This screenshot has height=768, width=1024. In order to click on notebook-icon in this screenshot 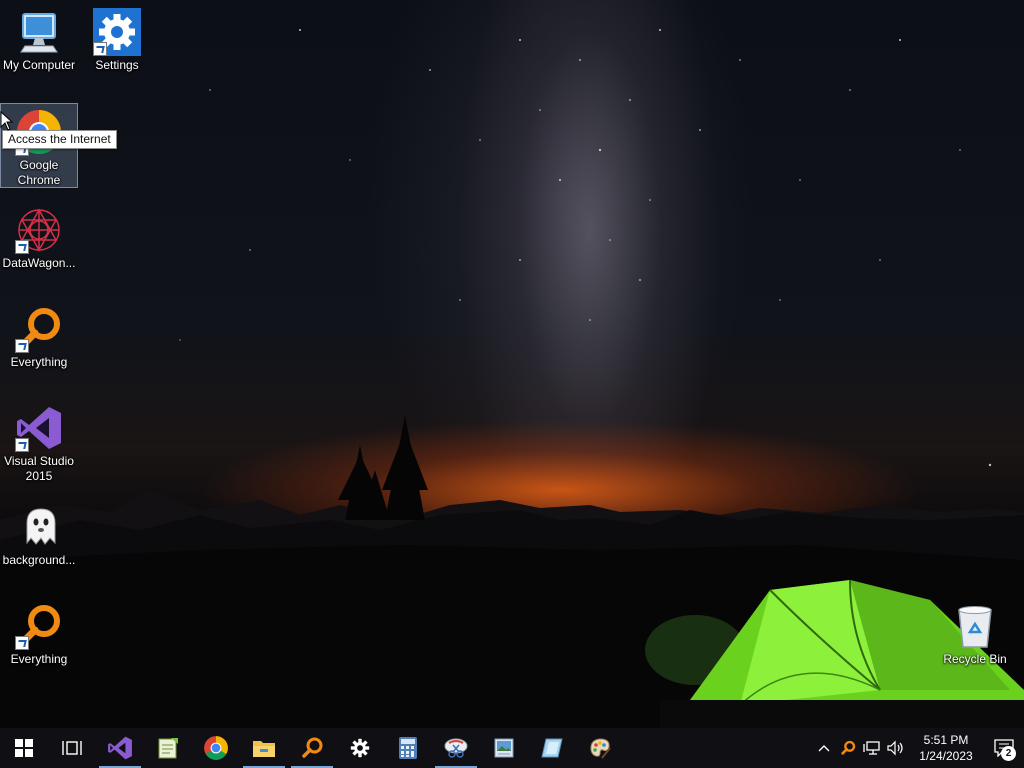, I will do `click(552, 748)`.